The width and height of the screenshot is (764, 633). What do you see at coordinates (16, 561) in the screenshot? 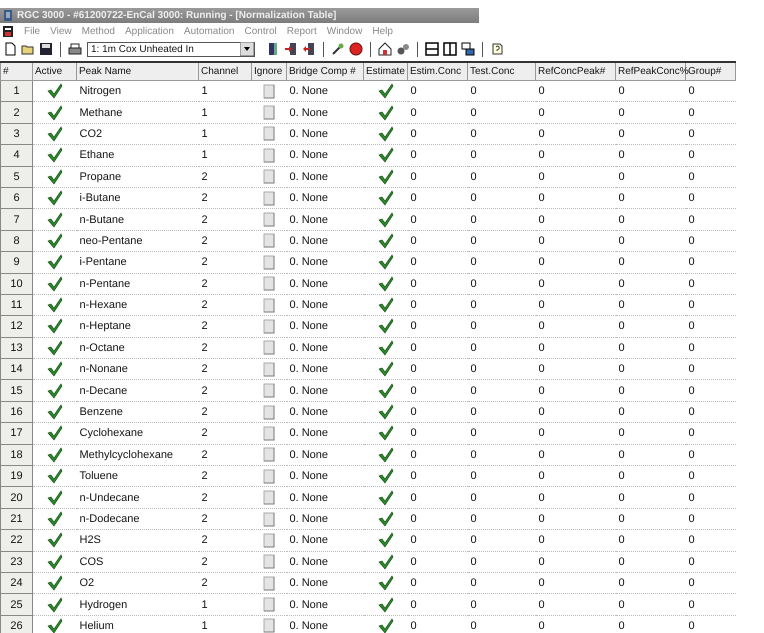
I see `row-header: 23` at bounding box center [16, 561].